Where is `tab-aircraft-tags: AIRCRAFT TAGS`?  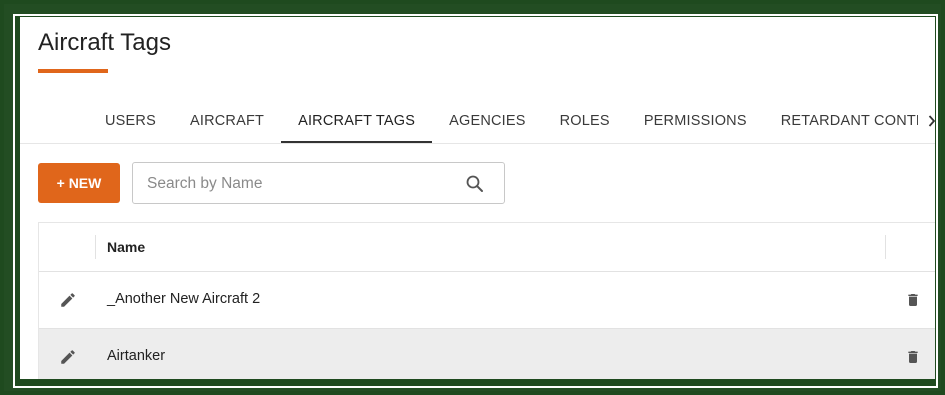
tab-aircraft-tags: AIRCRAFT TAGS is located at coordinates (357, 121).